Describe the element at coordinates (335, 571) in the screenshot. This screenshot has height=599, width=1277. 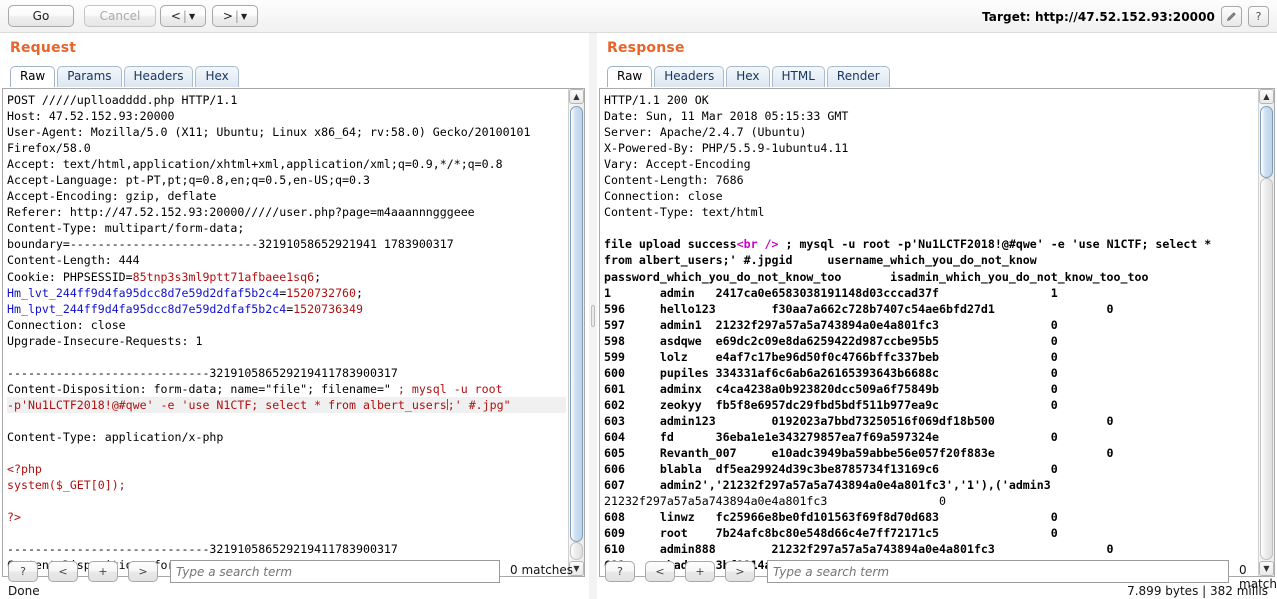
I see `request-search-input` at that location.